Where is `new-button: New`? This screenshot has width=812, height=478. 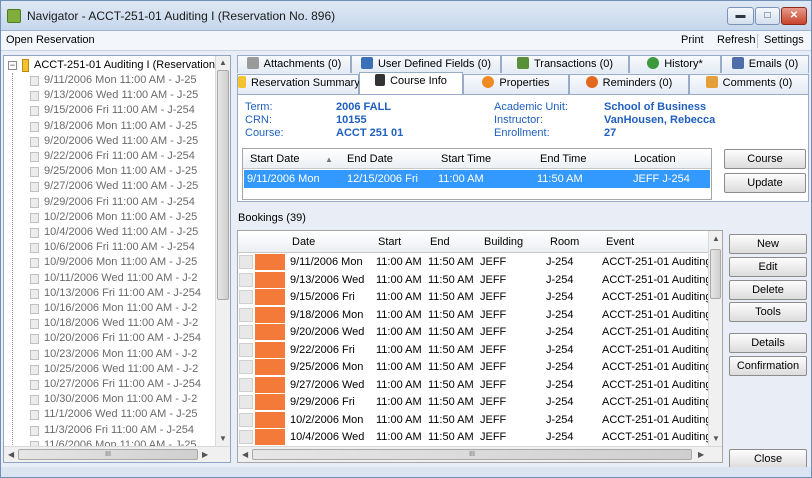 new-button: New is located at coordinates (768, 244).